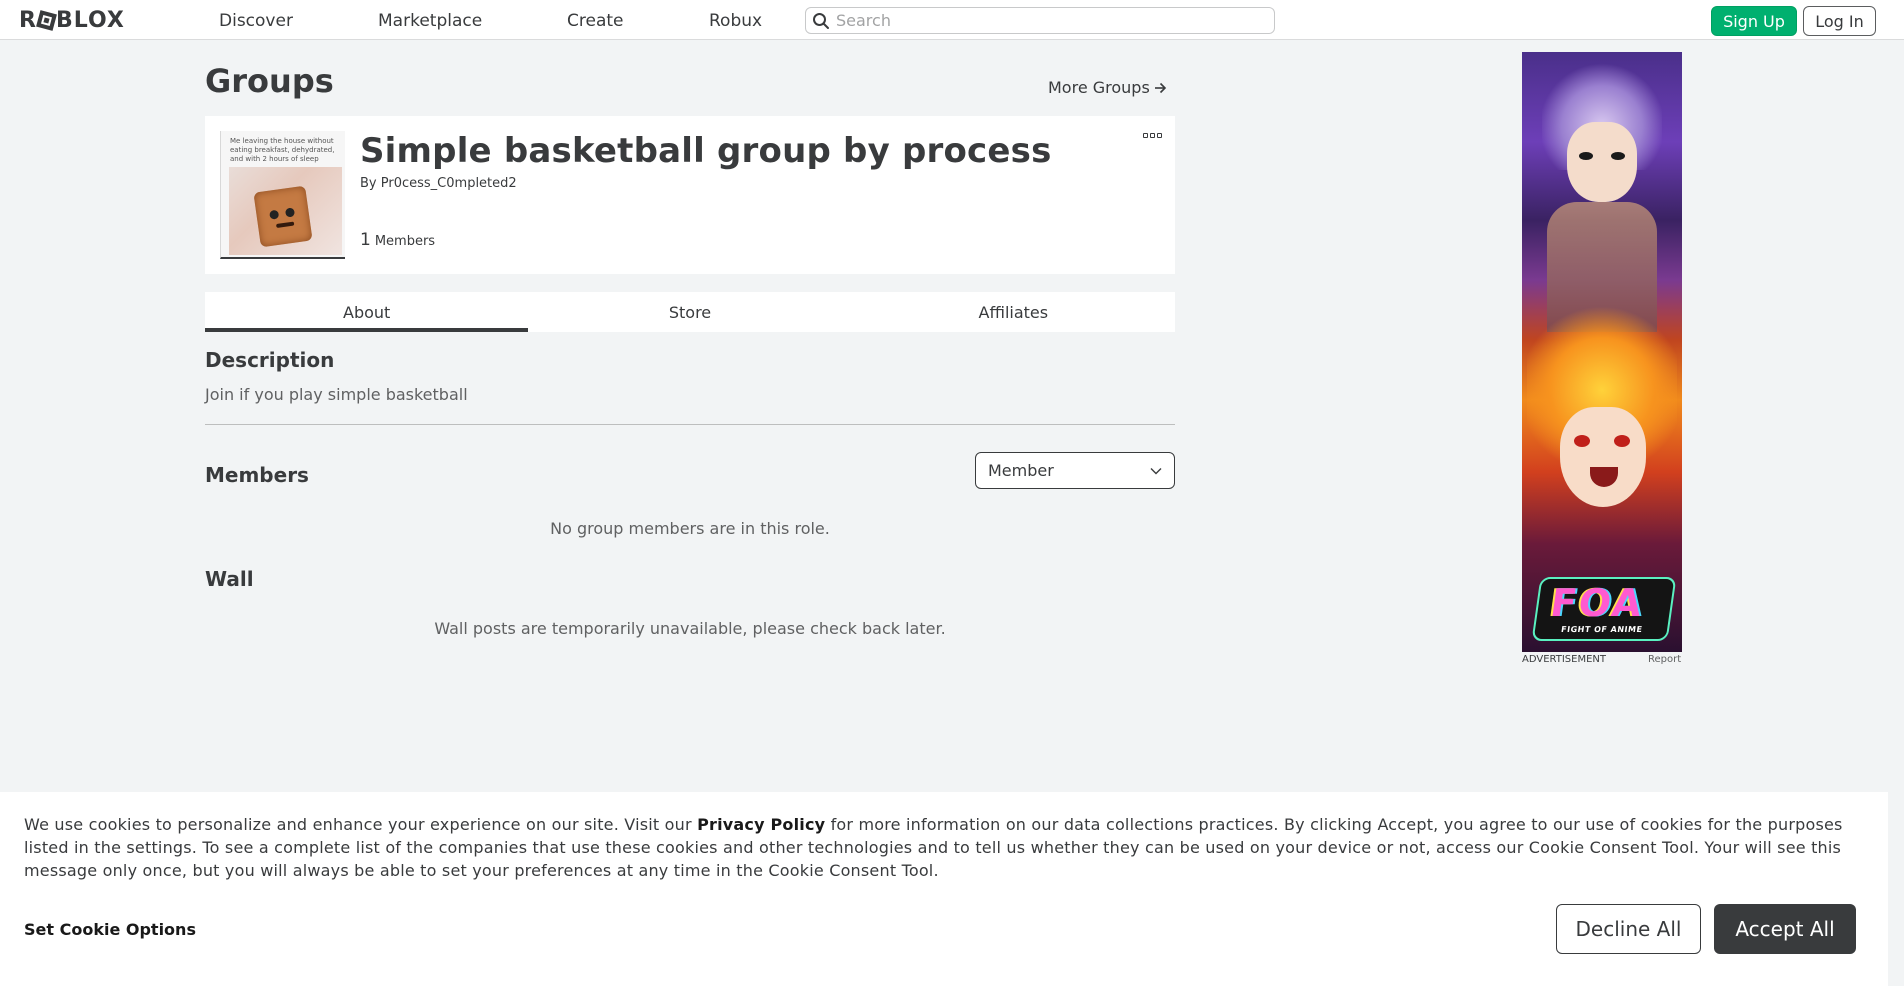 Image resolution: width=1904 pixels, height=986 pixels. What do you see at coordinates (1839, 21) in the screenshot?
I see `log-in-button: Log In` at bounding box center [1839, 21].